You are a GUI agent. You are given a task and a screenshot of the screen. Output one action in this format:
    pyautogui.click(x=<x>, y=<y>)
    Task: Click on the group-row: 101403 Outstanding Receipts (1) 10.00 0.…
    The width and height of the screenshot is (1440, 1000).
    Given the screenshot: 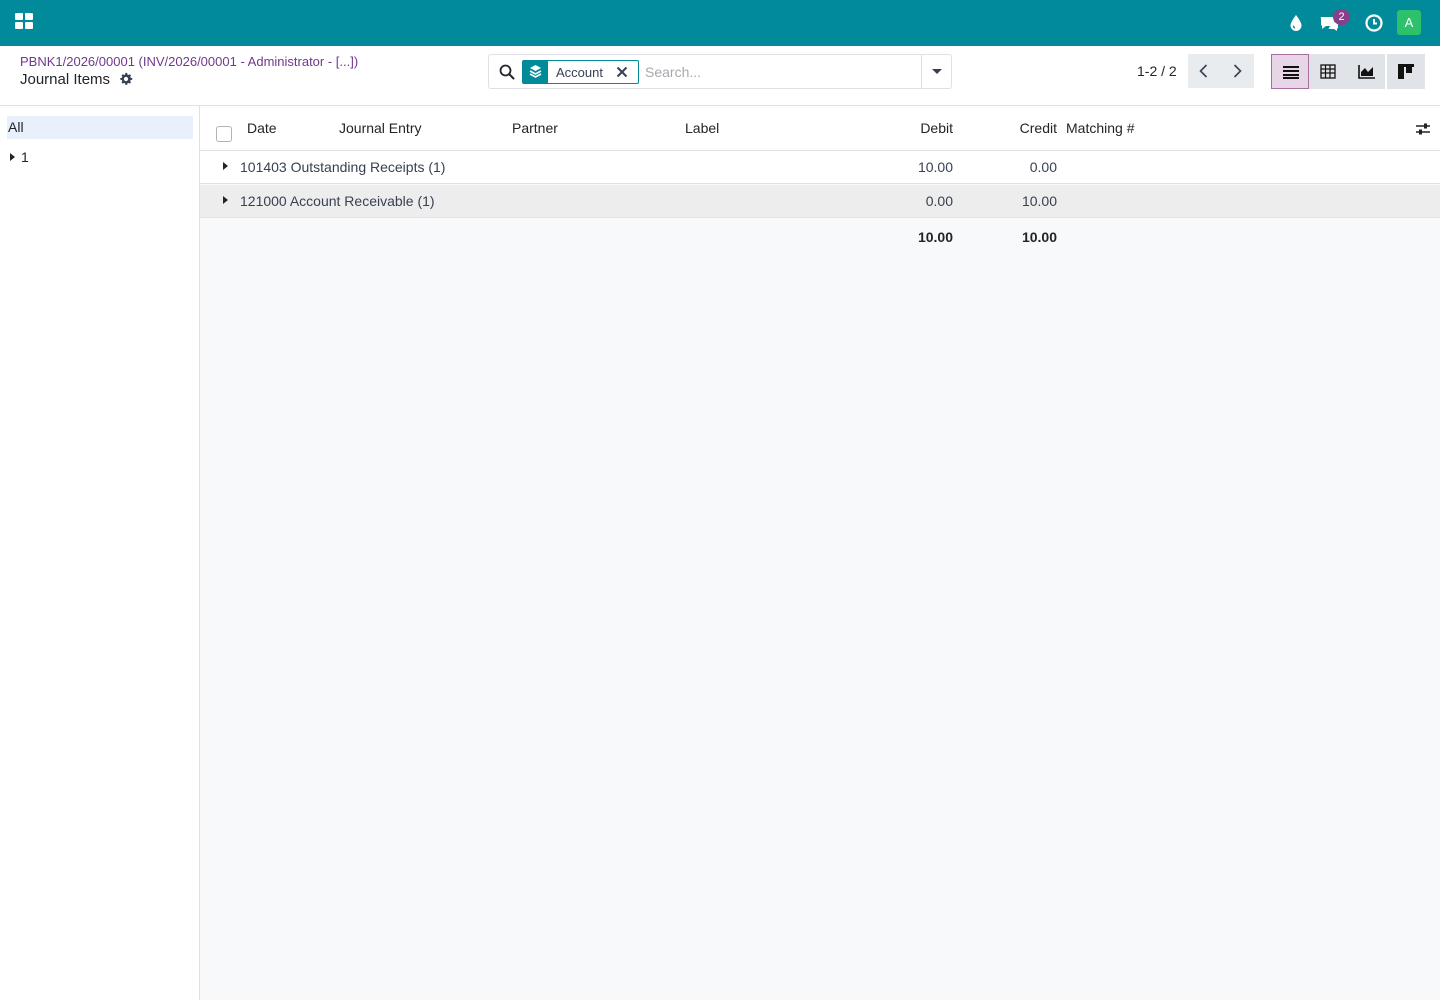 What is the action you would take?
    pyautogui.click(x=820, y=167)
    